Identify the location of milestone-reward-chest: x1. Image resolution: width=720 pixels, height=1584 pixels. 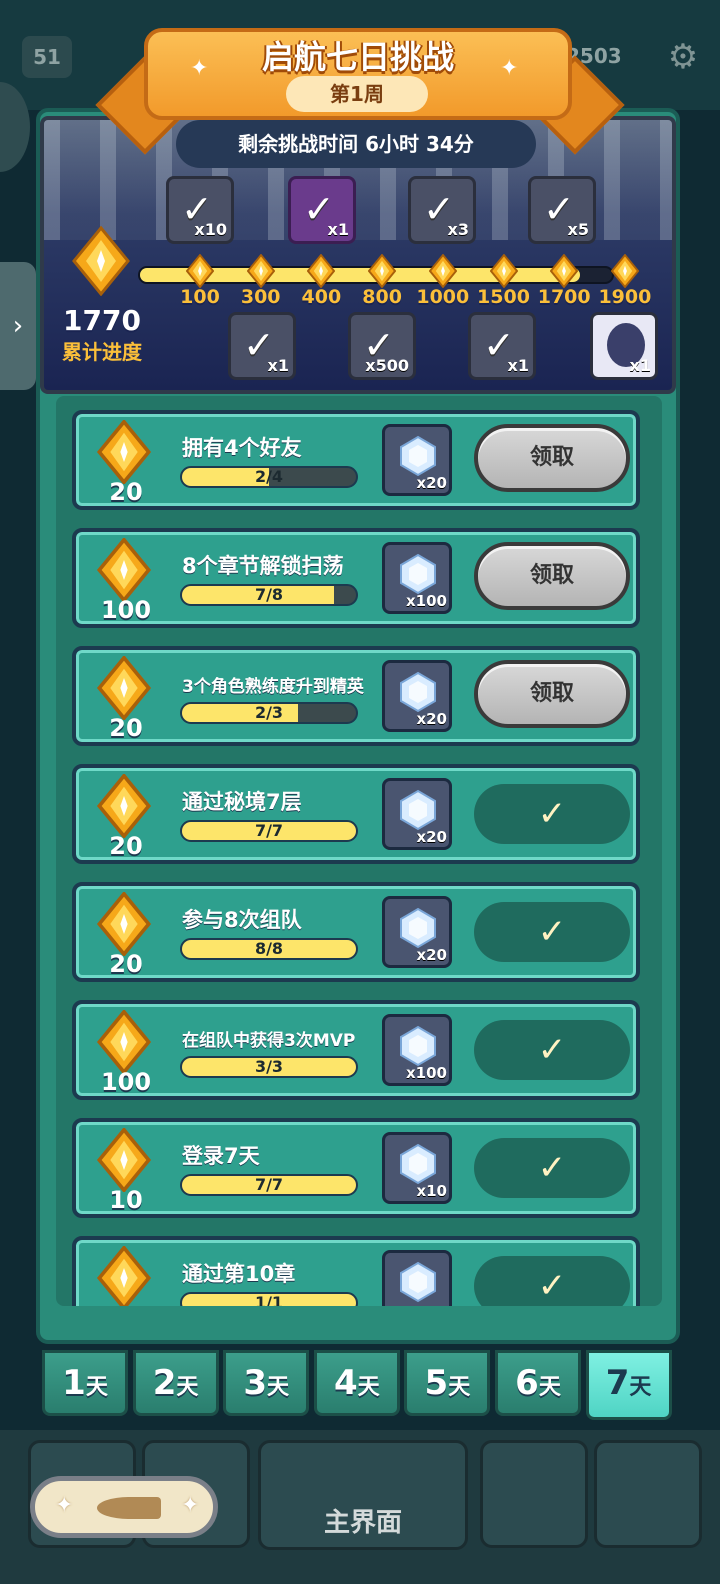
(624, 346).